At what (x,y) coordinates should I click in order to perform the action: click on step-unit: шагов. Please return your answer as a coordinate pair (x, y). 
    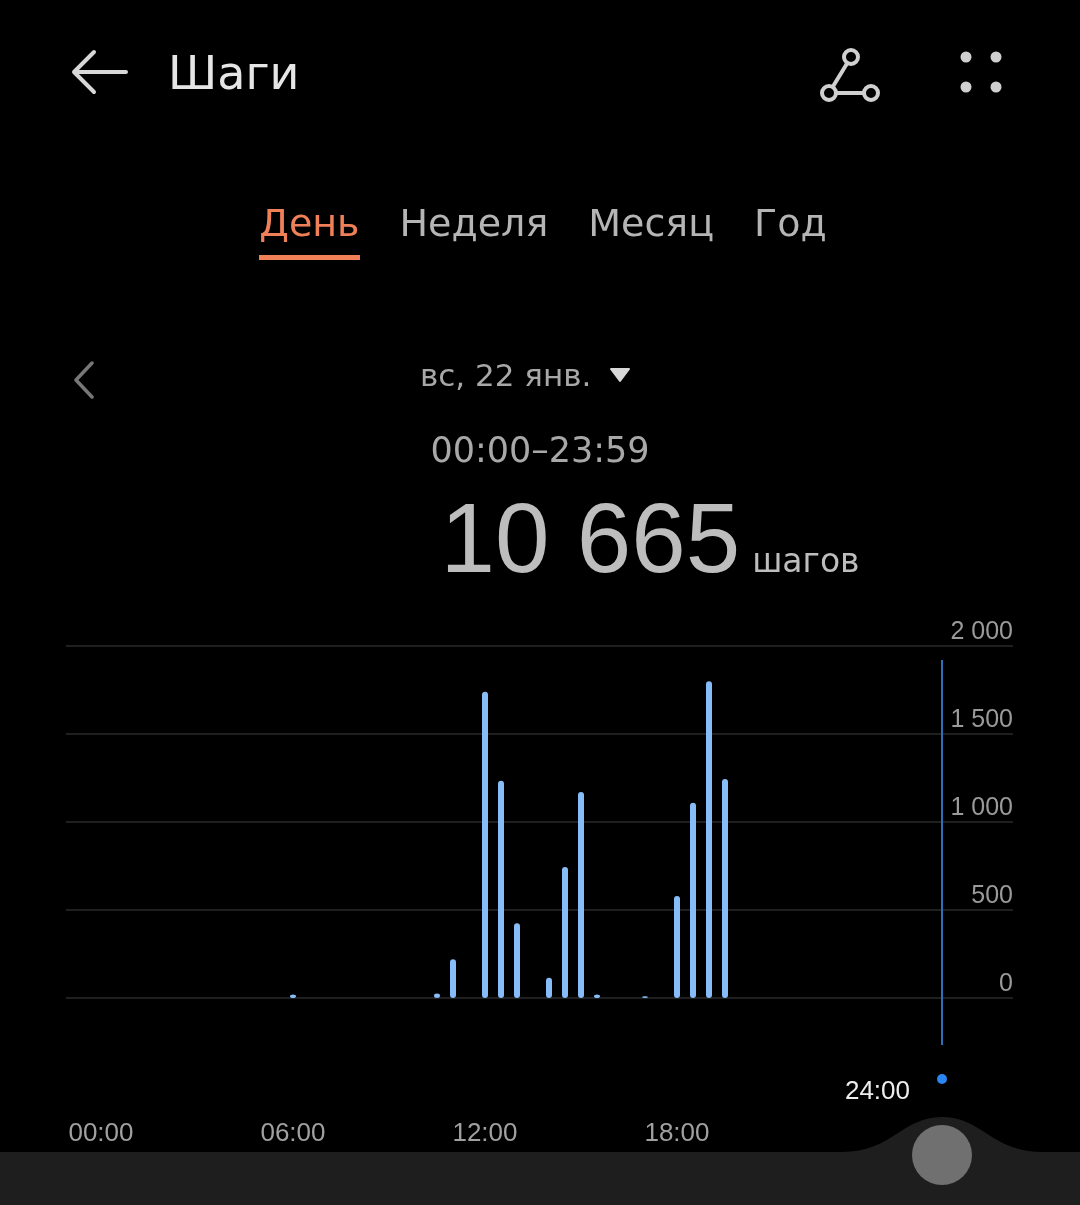
    Looking at the image, I should click on (806, 561).